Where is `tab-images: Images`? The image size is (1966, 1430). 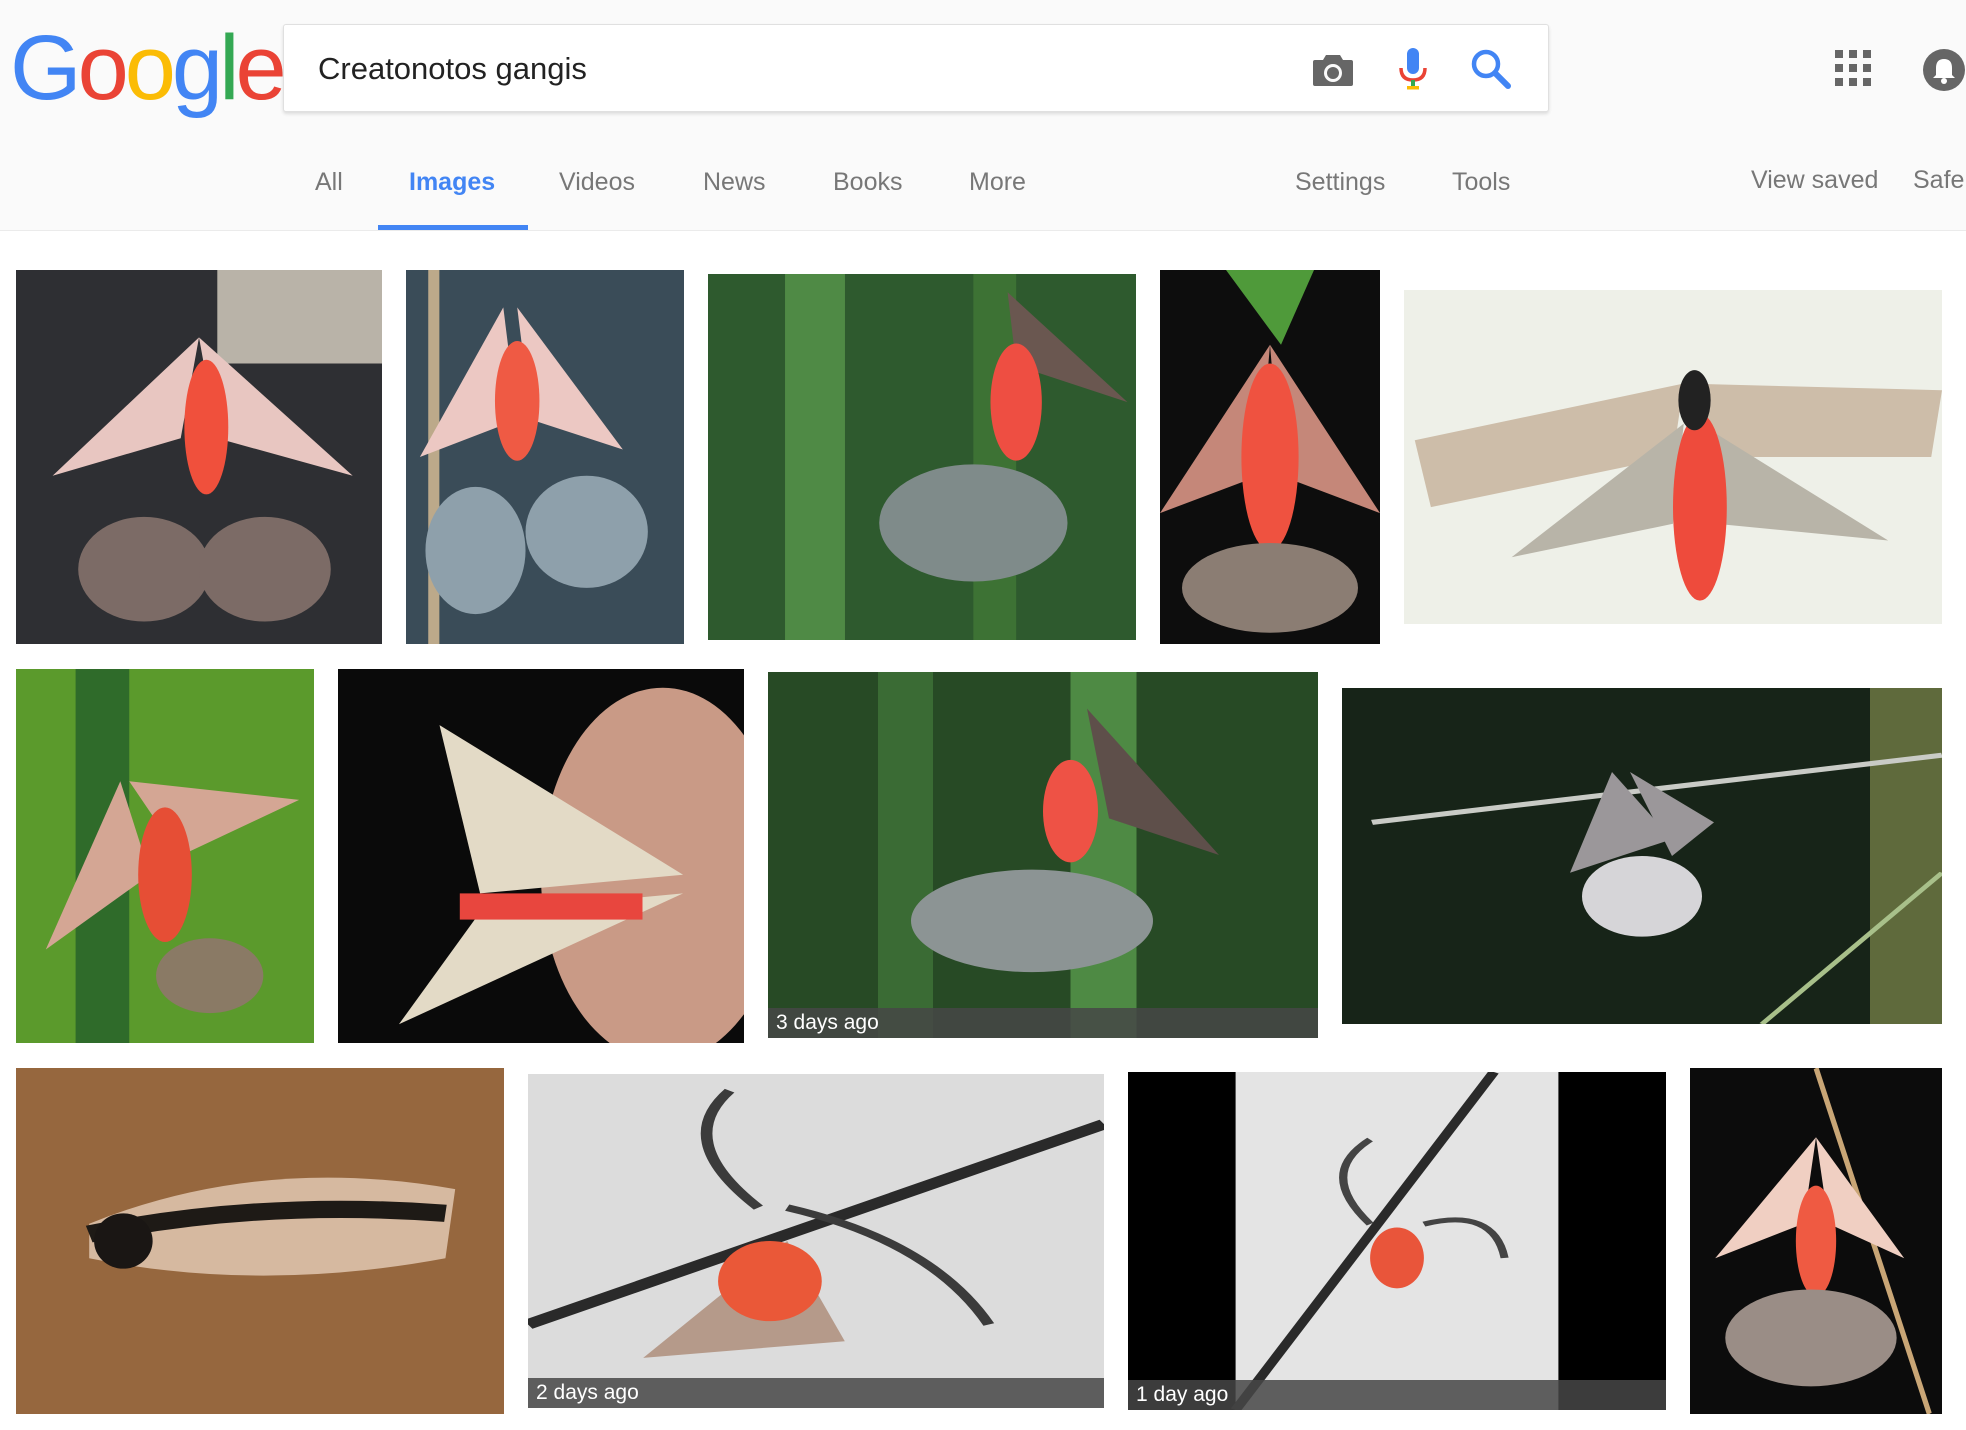
tab-images: Images is located at coordinates (452, 182).